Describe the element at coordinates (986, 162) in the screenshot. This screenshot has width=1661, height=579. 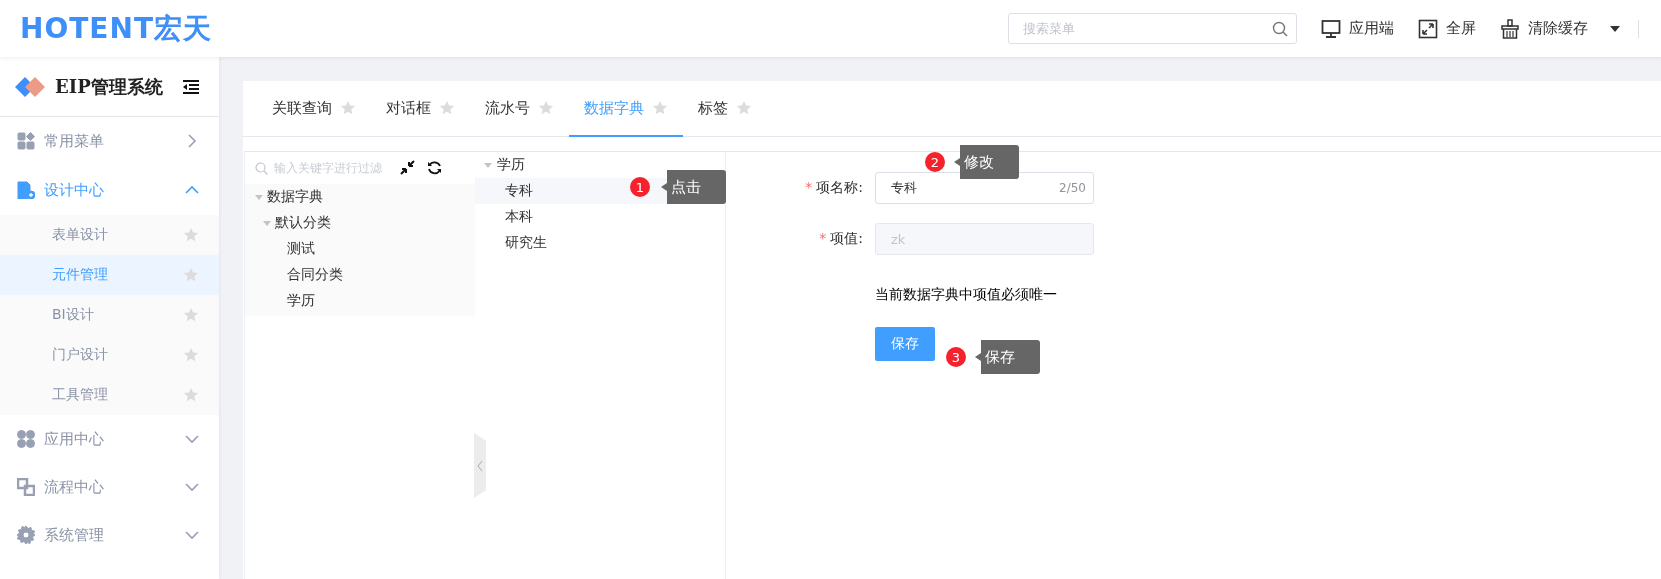
I see `tooltip: 修改` at that location.